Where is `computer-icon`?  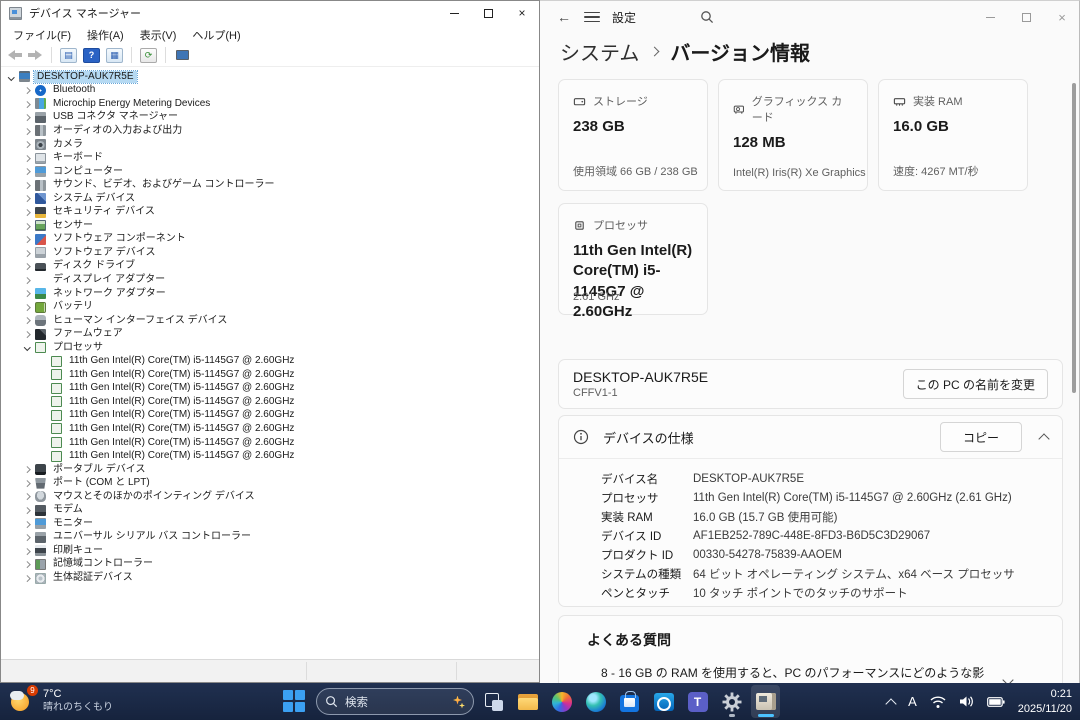 computer-icon is located at coordinates (182, 55).